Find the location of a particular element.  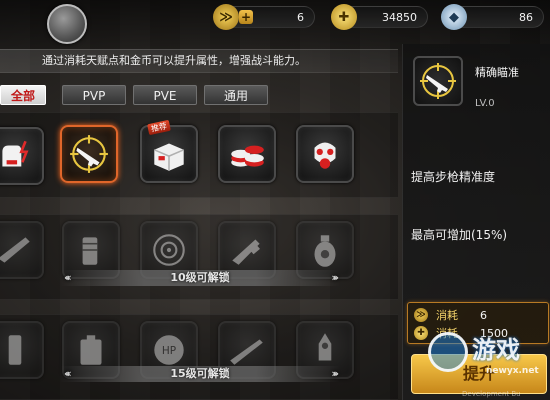

target-icon is located at coordinates (169, 250).